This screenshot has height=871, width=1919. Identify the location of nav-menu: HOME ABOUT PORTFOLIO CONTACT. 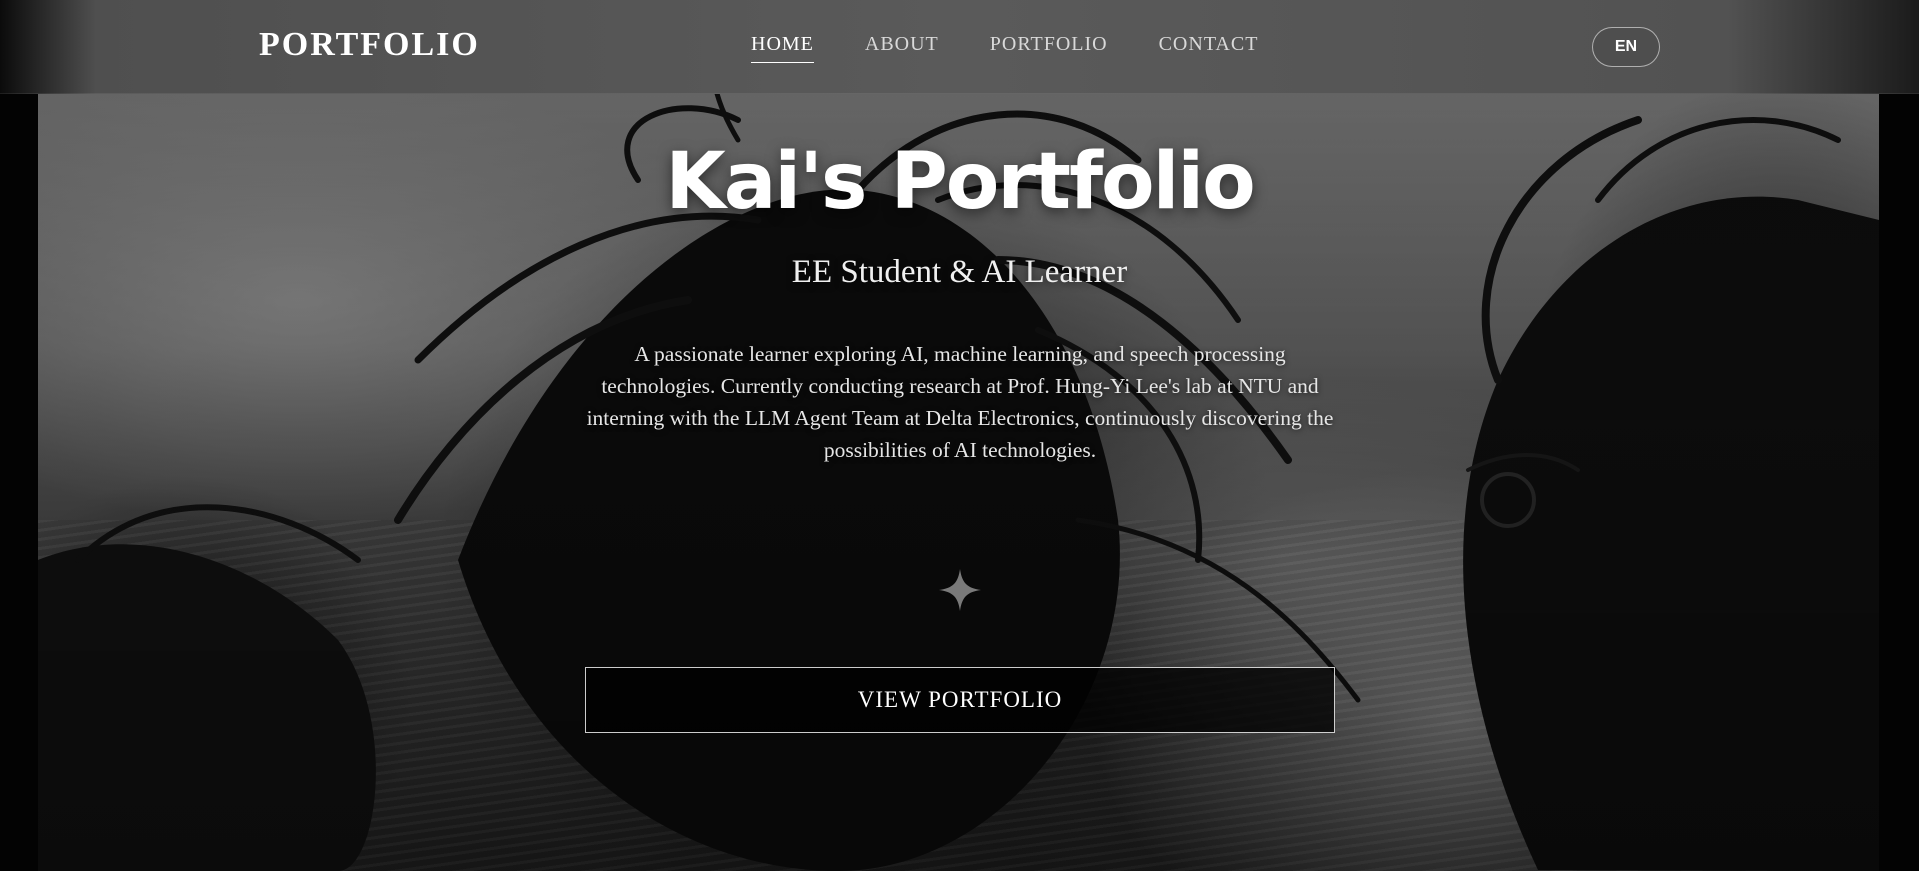
(1030, 48).